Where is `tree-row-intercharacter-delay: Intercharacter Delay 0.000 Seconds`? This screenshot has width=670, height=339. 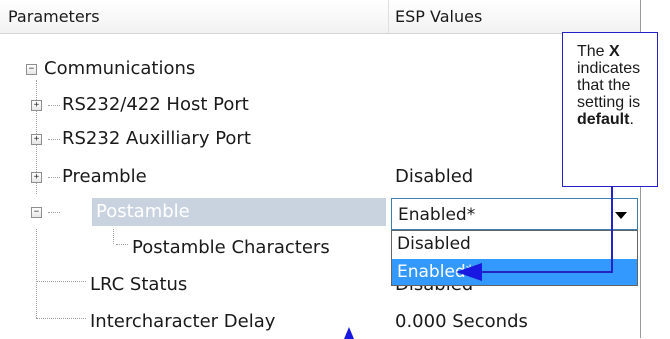
tree-row-intercharacter-delay: Intercharacter Delay 0.000 Seconds is located at coordinates (320, 322).